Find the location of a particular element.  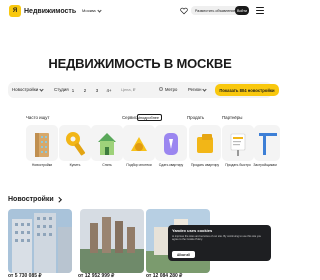

property-type-select: Новостройки is located at coordinates (28, 89).